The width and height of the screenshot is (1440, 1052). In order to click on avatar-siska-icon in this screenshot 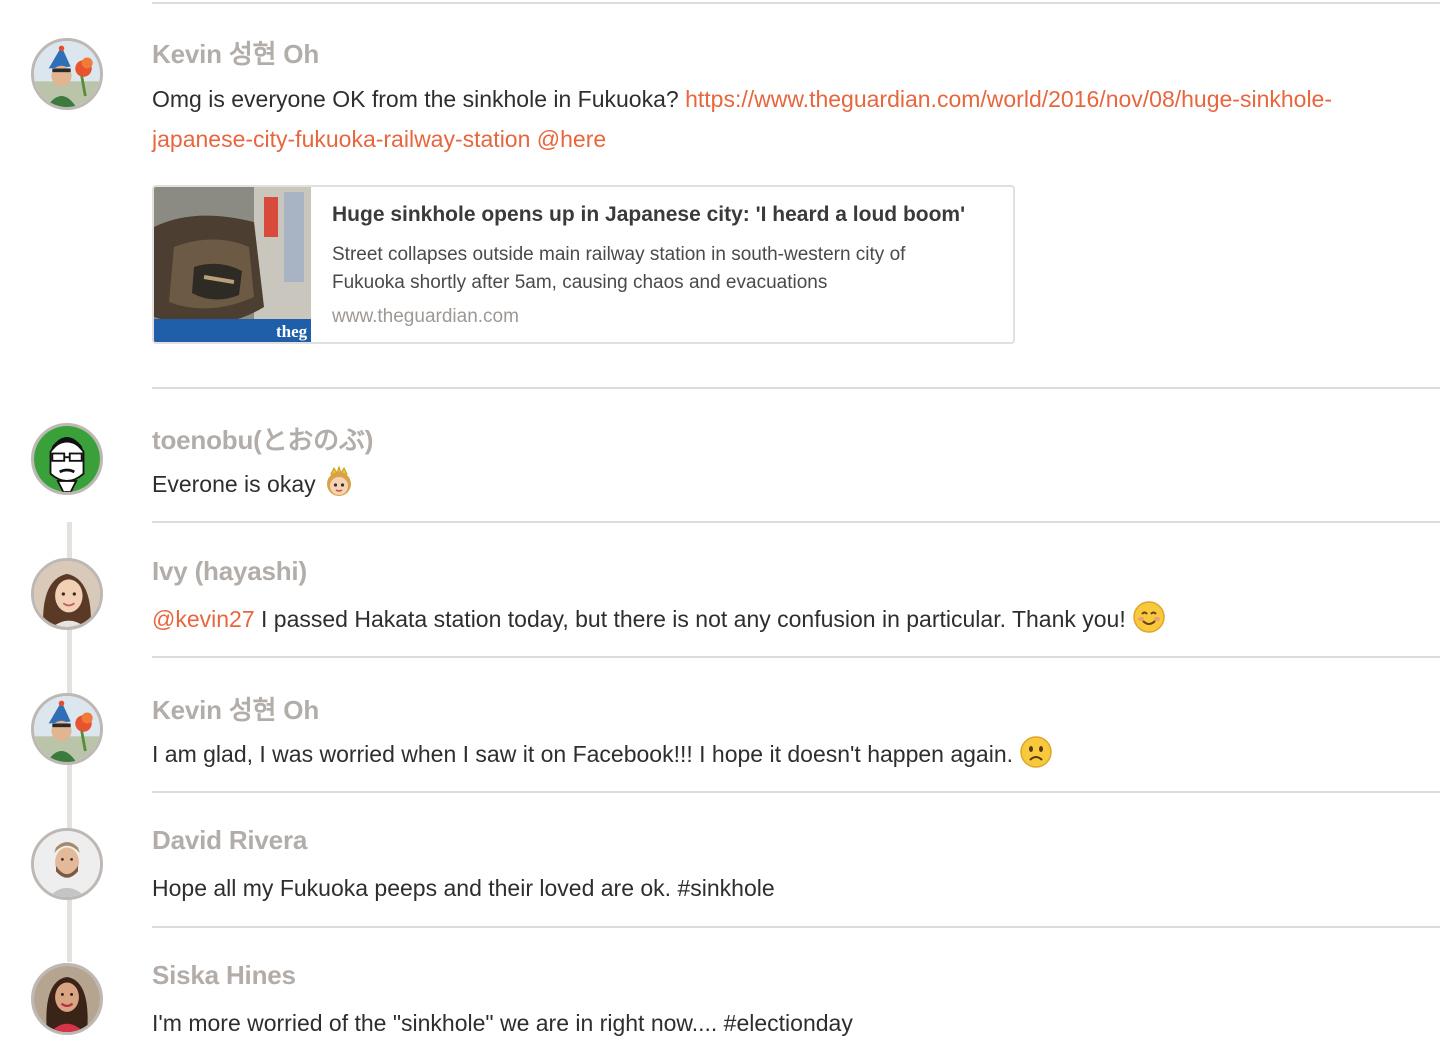, I will do `click(67, 999)`.